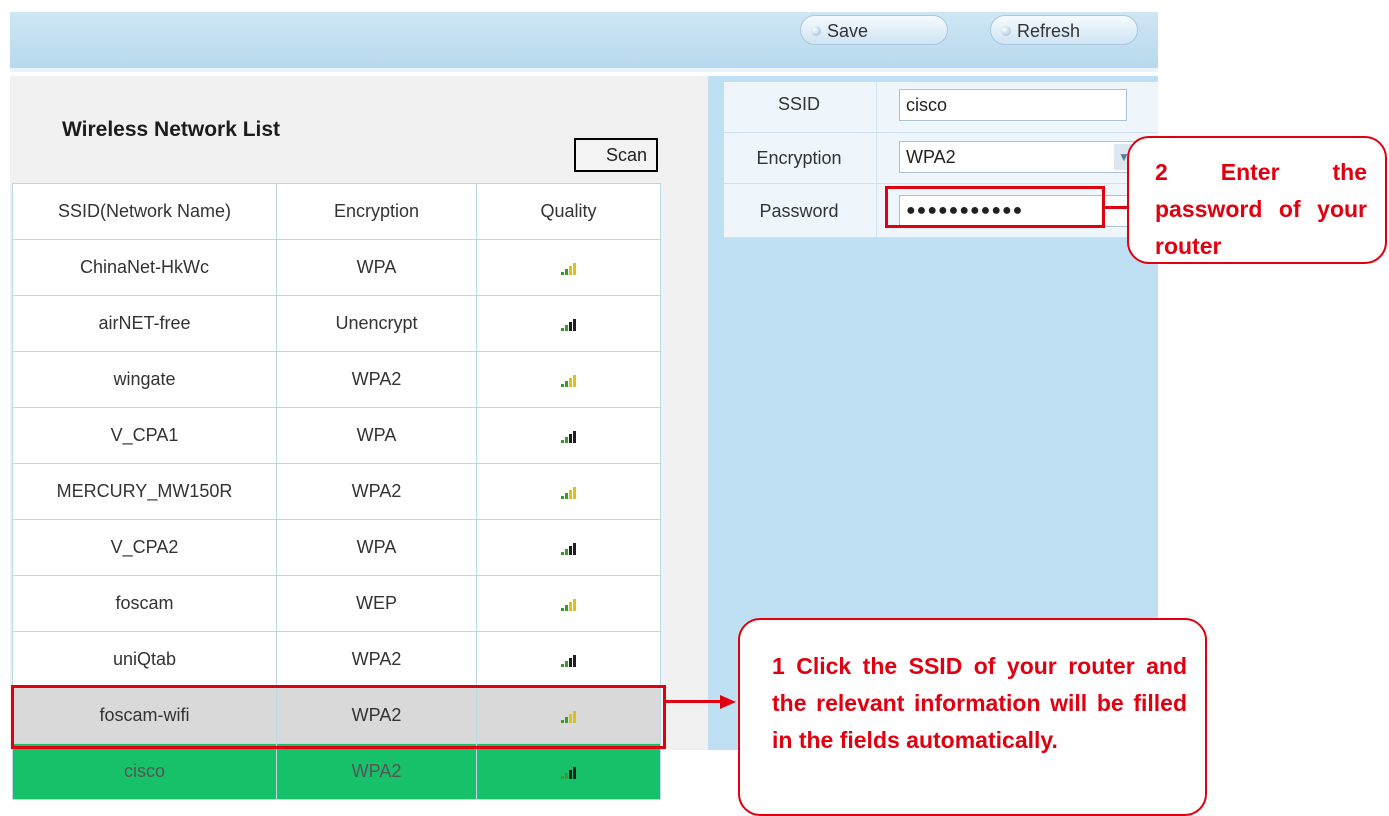 Image resolution: width=1389 pixels, height=816 pixels. Describe the element at coordinates (874, 30) in the screenshot. I see `save-button: Save` at that location.